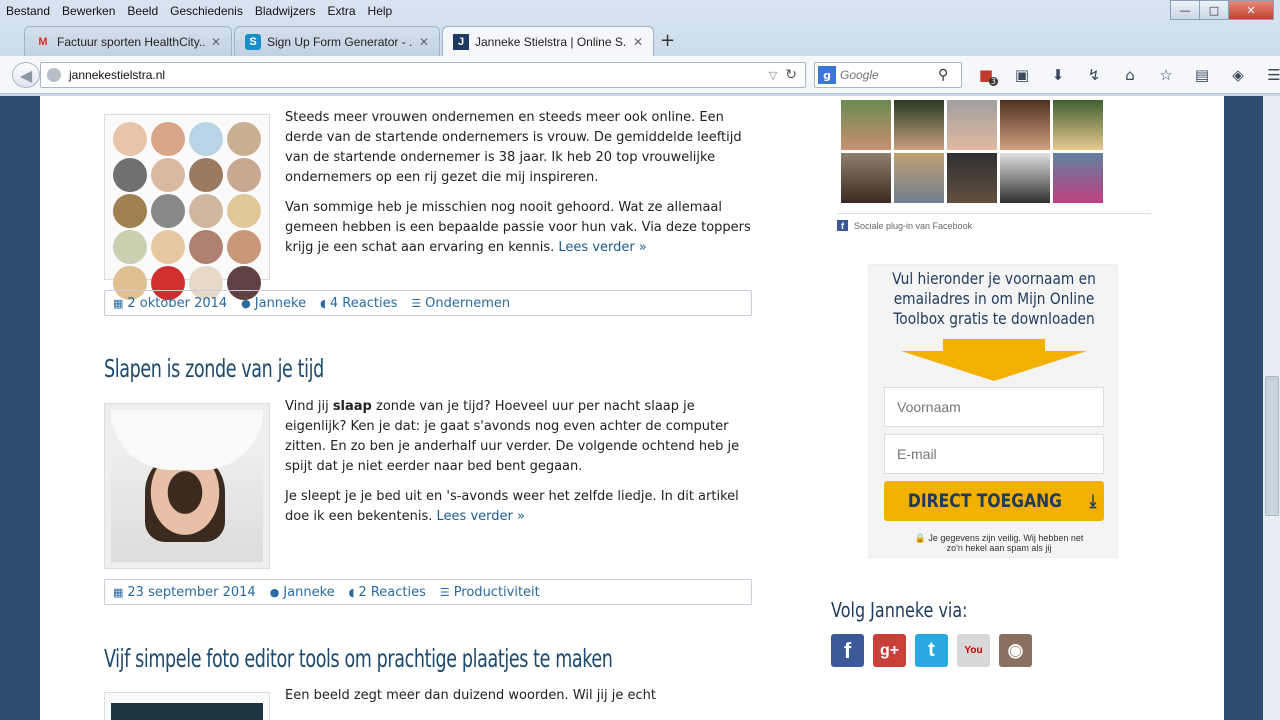  Describe the element at coordinates (943, 75) in the screenshot. I see `search-icon: ⚲` at that location.